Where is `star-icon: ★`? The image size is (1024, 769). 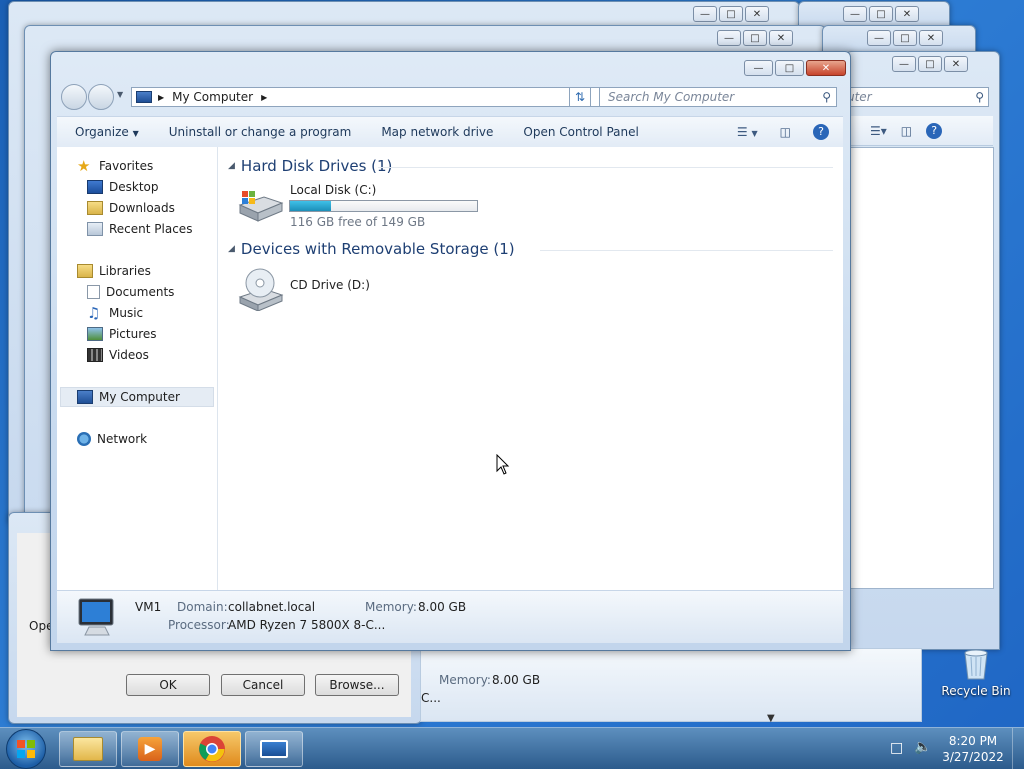
star-icon: ★ is located at coordinates (84, 166).